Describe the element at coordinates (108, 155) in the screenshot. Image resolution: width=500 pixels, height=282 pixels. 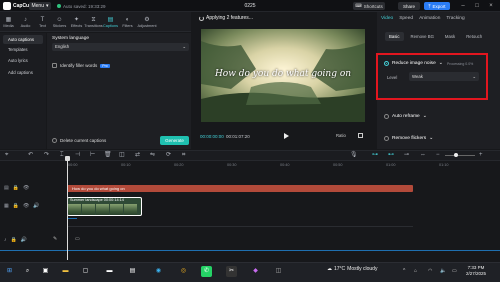
I see `delete-icon: 🗑` at that location.